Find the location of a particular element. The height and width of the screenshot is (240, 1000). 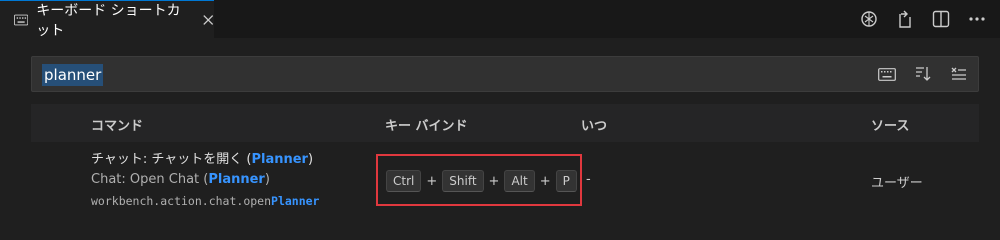

sort-icon is located at coordinates (923, 74).